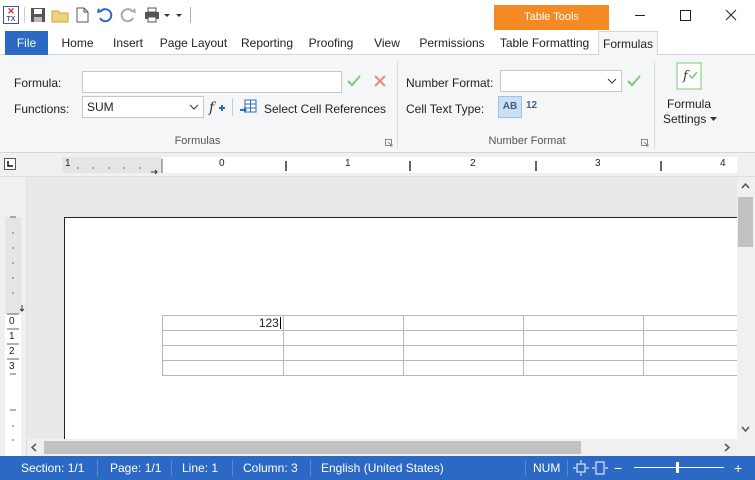 The width and height of the screenshot is (755, 480). Describe the element at coordinates (34, 447) in the screenshot. I see `scroll-left-icon` at that location.